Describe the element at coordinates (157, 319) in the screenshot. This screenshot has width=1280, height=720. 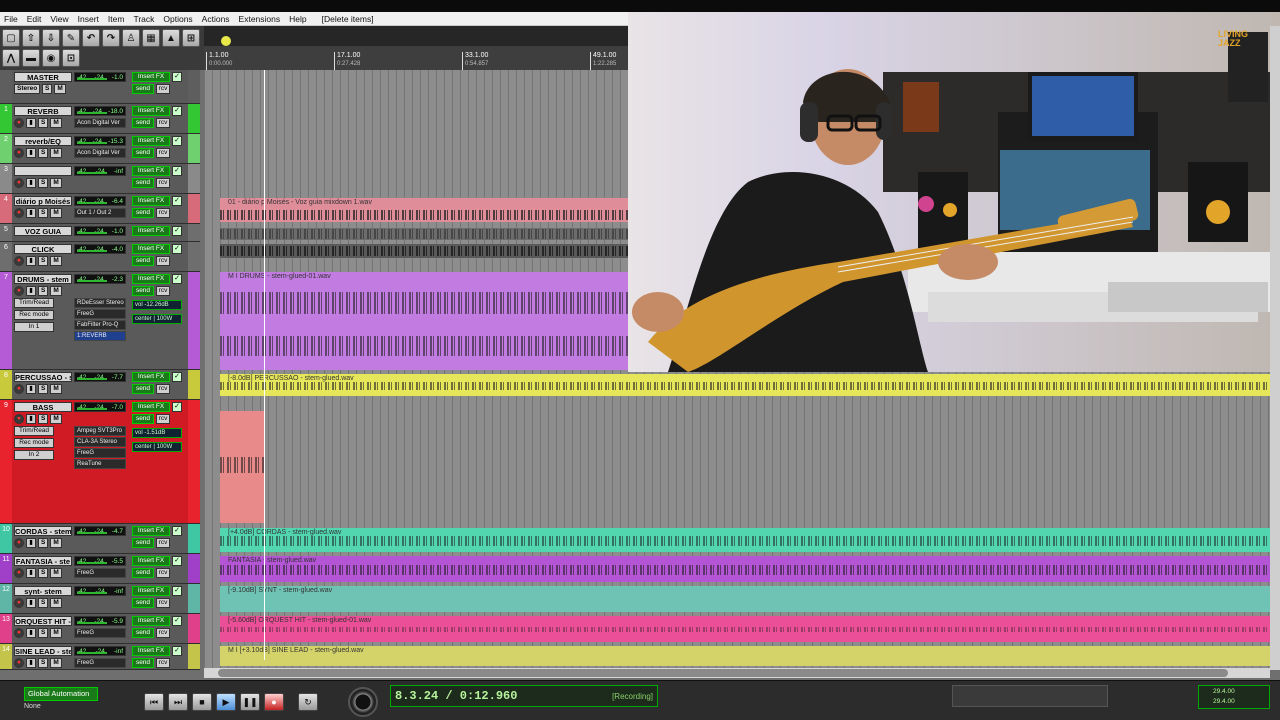
I see `pan-readout: center | 100W` at that location.